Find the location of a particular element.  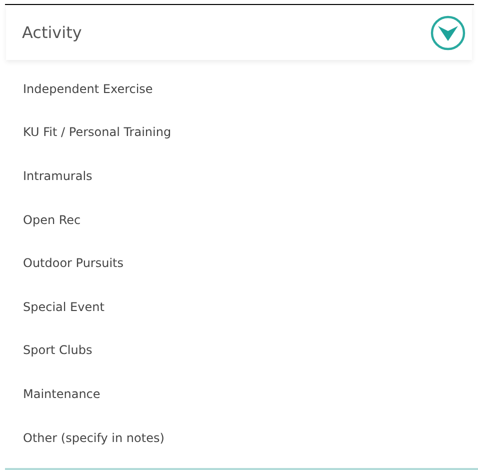

option-item: Other (specify in notes) is located at coordinates (93, 437).